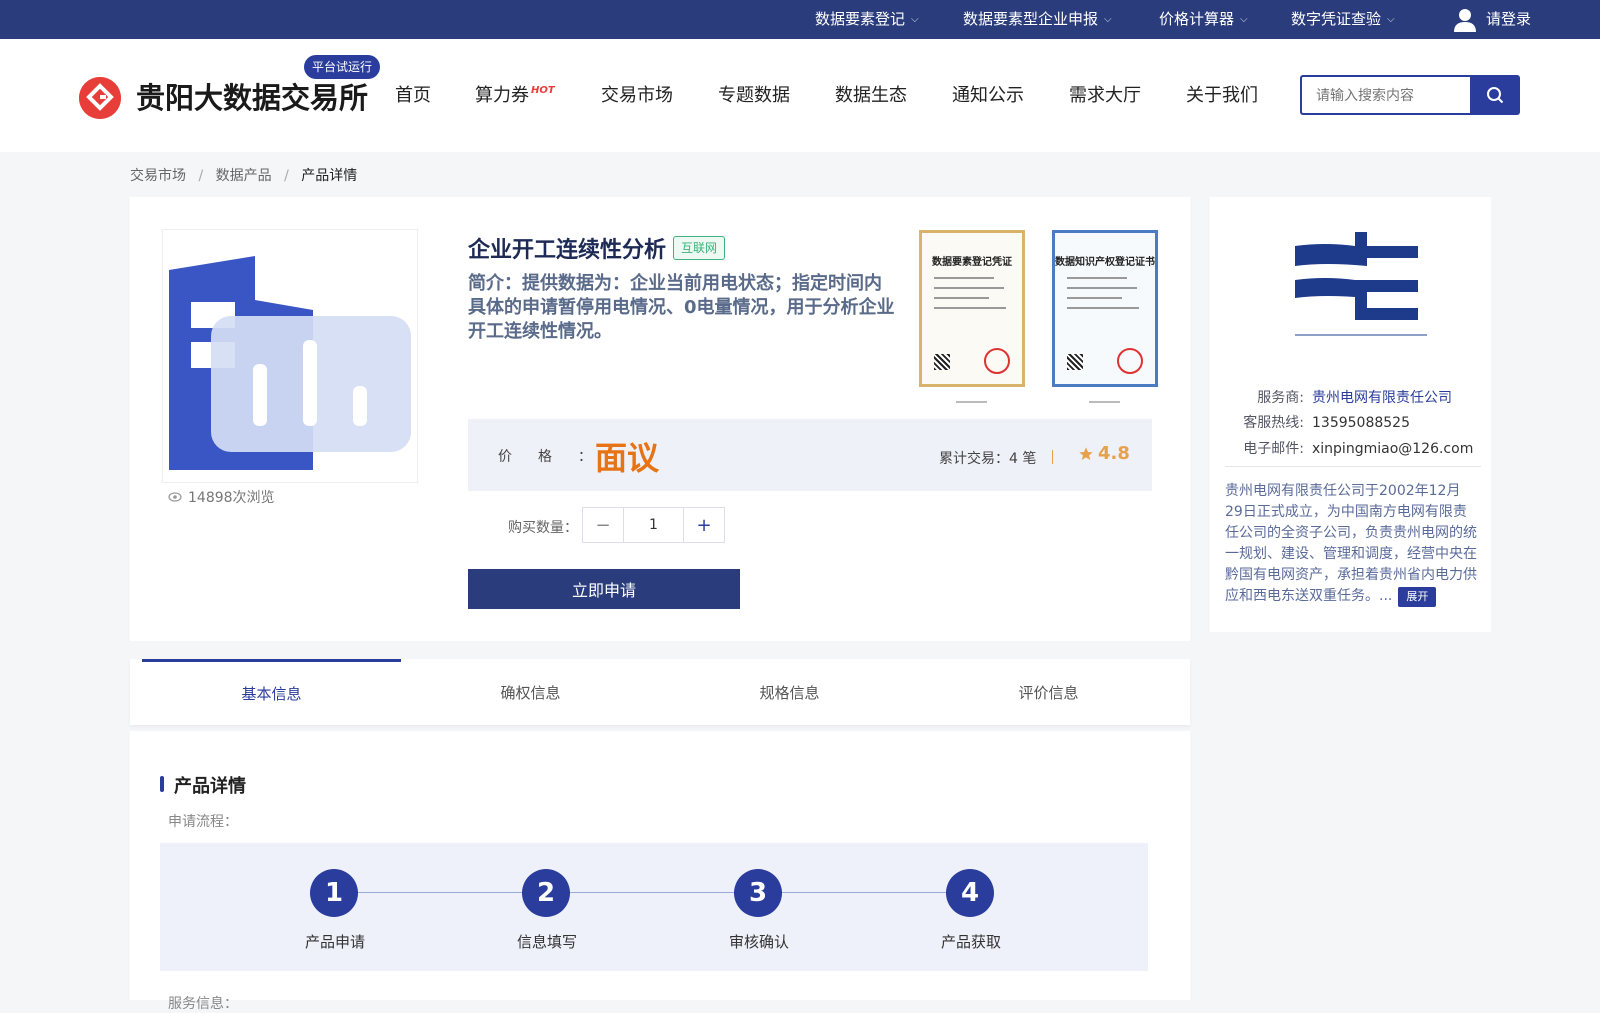 The width and height of the screenshot is (1600, 1013). What do you see at coordinates (210, 786) in the screenshot?
I see `section-title: 产品详情` at bounding box center [210, 786].